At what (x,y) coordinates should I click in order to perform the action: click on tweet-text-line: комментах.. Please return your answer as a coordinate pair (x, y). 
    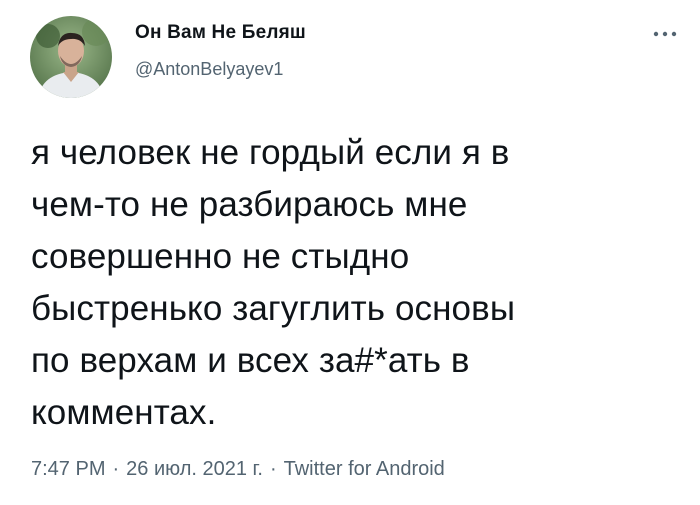
    Looking at the image, I should click on (124, 412).